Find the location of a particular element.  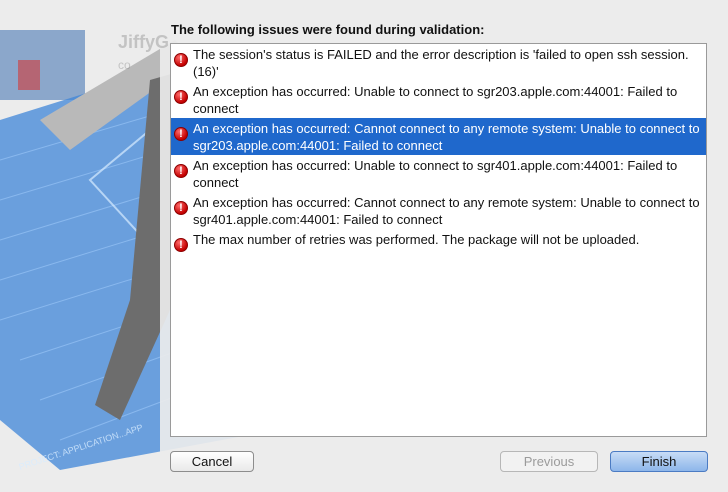

ghost-app-title: JiffyG is located at coordinates (144, 42).